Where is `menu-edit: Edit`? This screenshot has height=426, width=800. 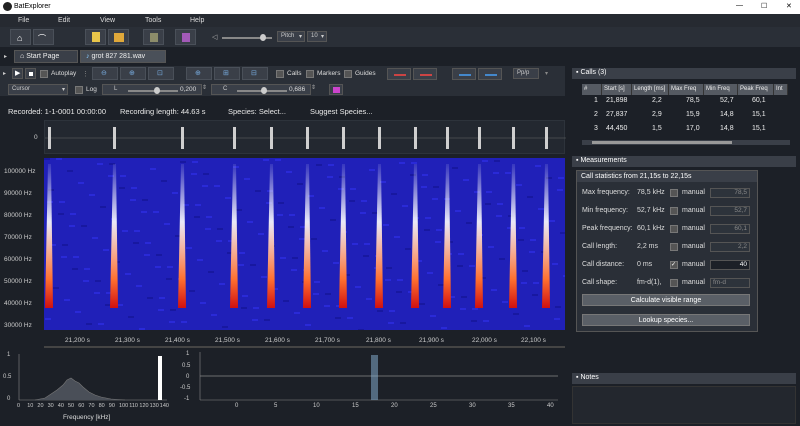
menu-edit: Edit is located at coordinates (64, 20).